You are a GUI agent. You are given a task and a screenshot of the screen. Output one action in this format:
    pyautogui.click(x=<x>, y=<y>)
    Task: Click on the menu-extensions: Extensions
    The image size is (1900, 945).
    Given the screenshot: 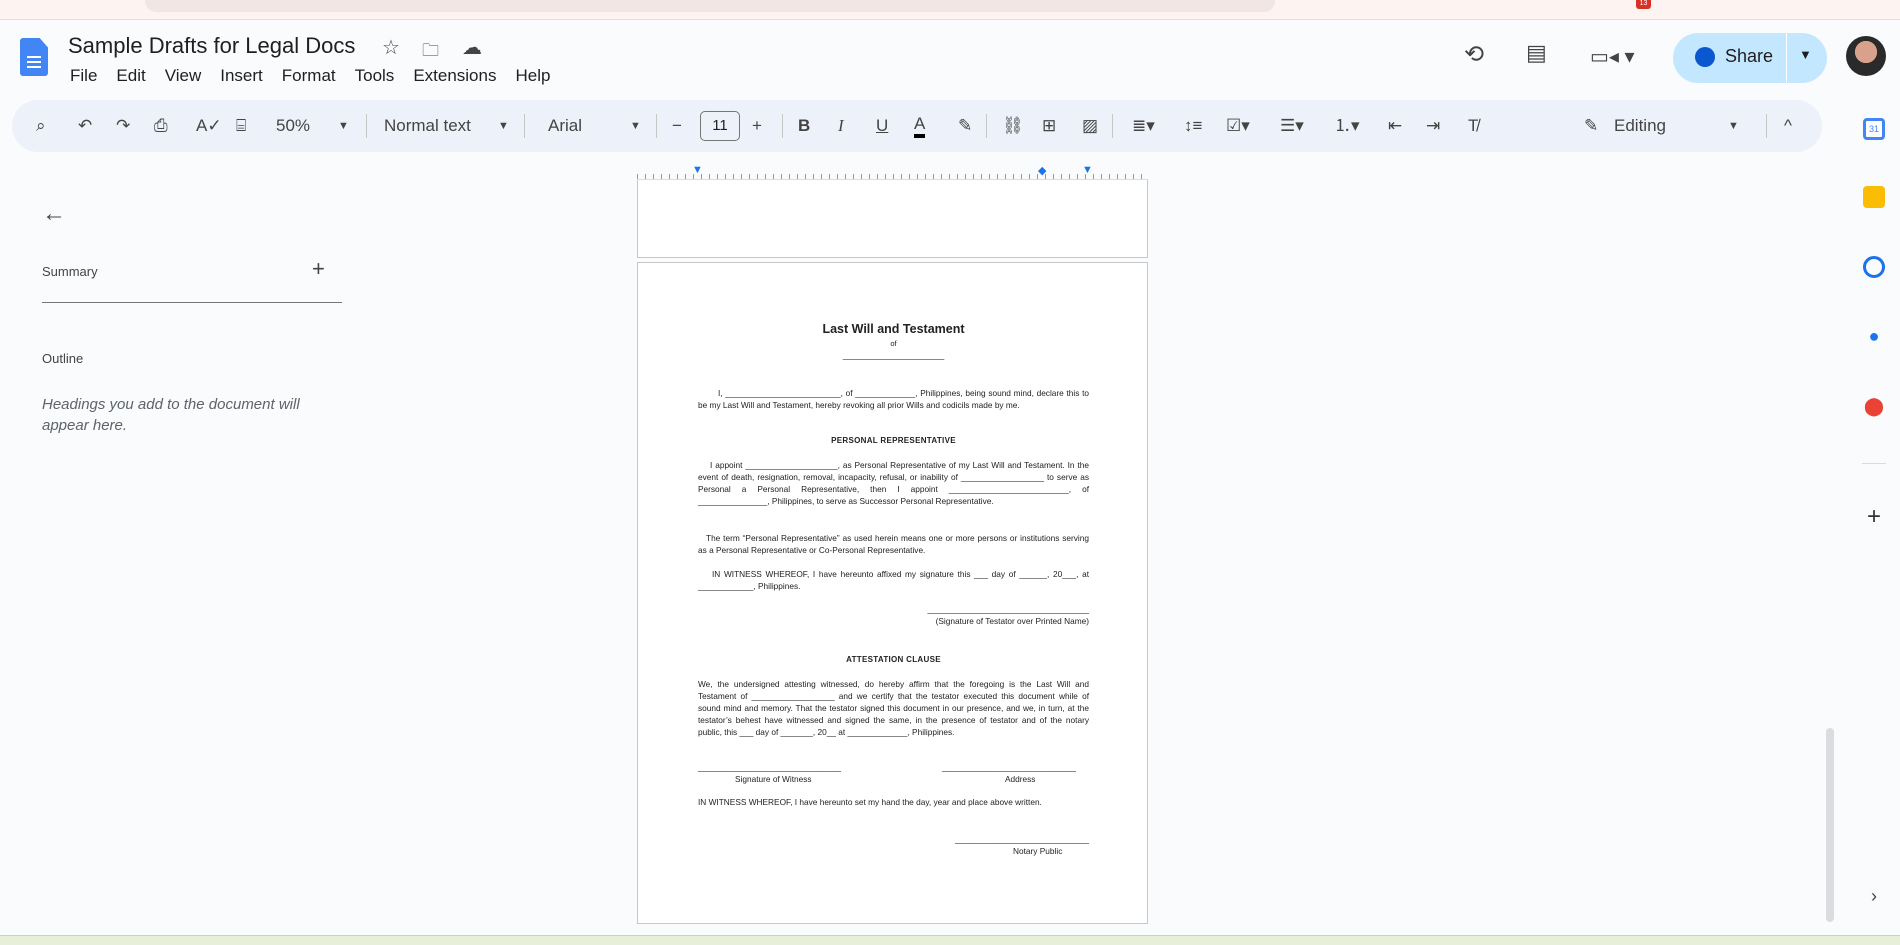 What is the action you would take?
    pyautogui.click(x=459, y=76)
    